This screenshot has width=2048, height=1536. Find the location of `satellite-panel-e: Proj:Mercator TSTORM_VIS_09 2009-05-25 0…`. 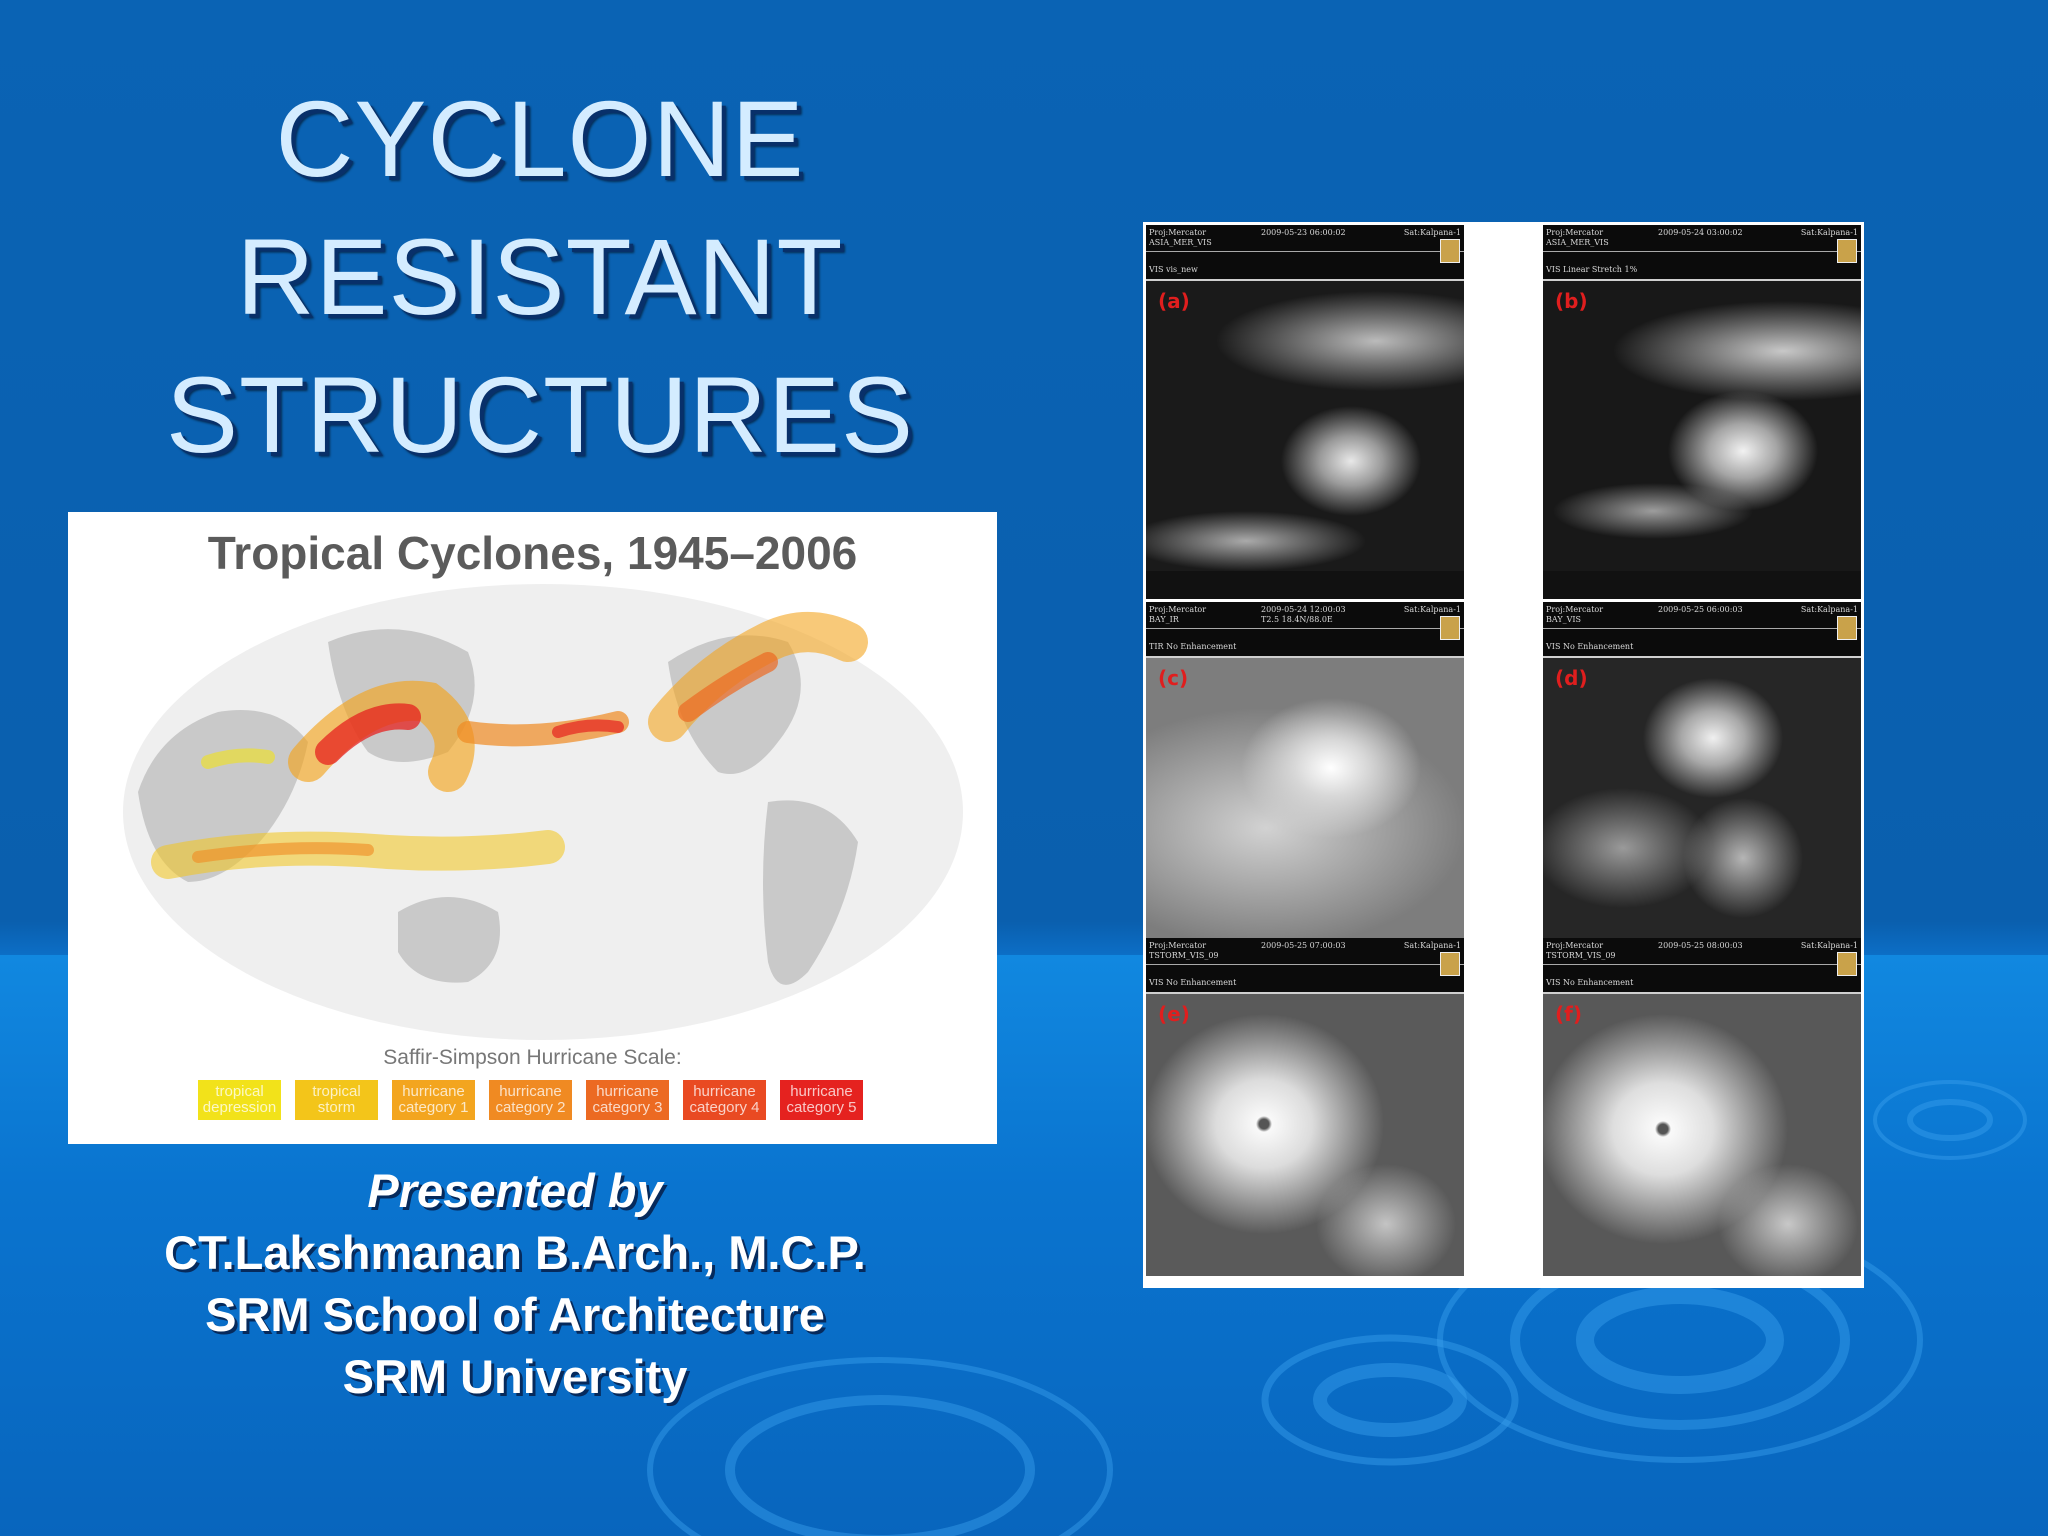

satellite-panel-e: Proj:Mercator TSTORM_VIS_09 2009-05-25 0… is located at coordinates (1305, 1107).